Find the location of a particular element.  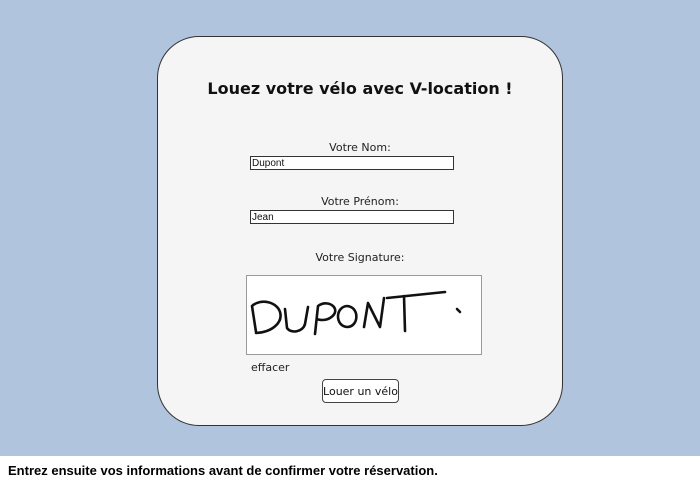

nom-label: Votre Nom: is located at coordinates (360, 147).